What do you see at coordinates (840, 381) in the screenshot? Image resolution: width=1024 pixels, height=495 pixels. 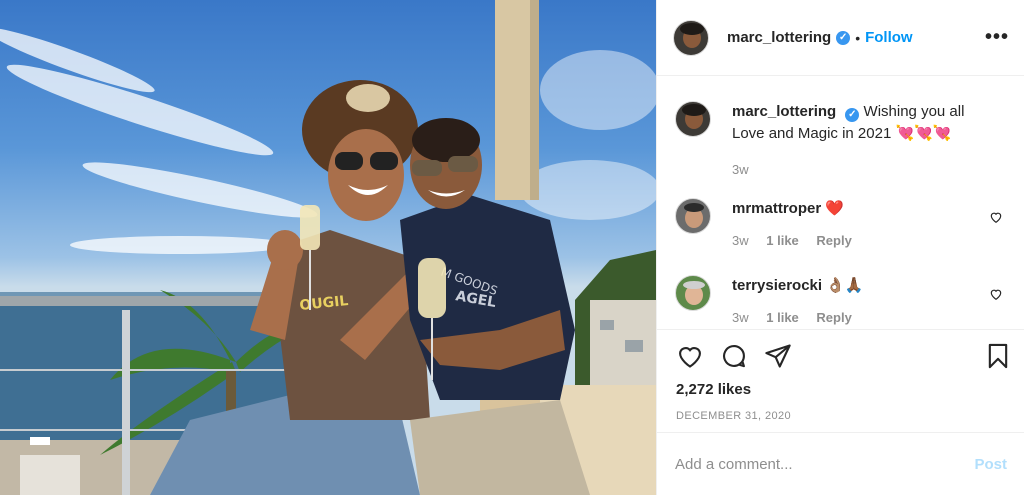 I see `post-actions: 2,272 likes DECEMBER 31, 2020` at bounding box center [840, 381].